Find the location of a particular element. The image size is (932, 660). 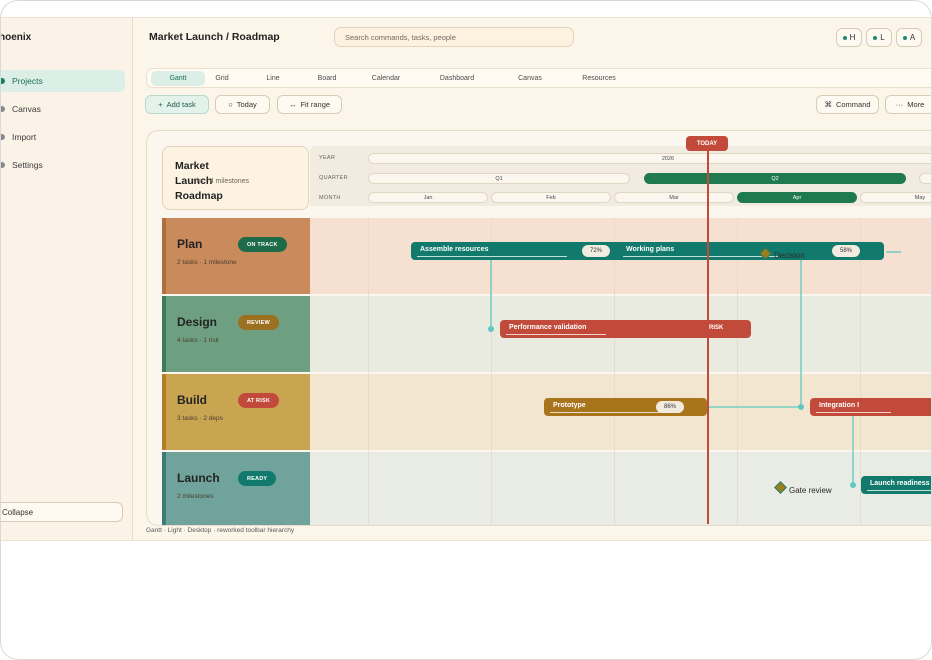

task-bar-prototype: Prototype 86% is located at coordinates (625, 407).